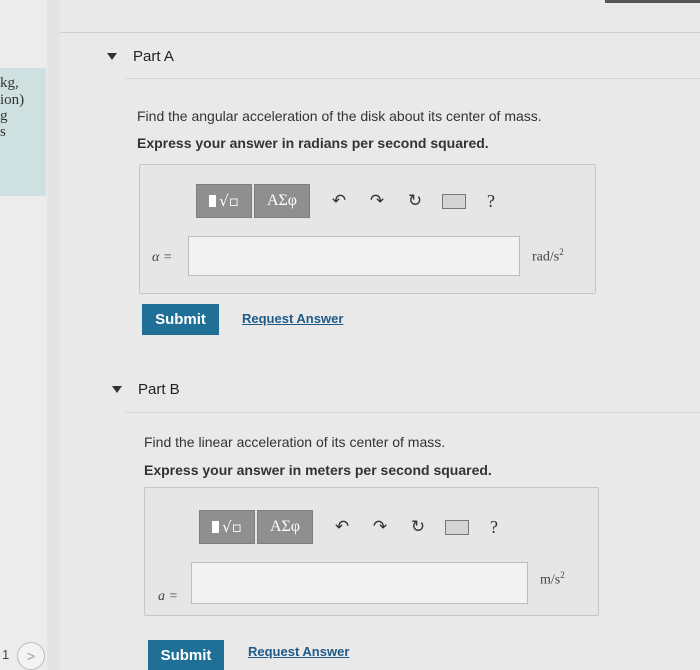 This screenshot has width=700, height=670. I want to click on part-a-unit-label: rad/s2, so click(548, 256).